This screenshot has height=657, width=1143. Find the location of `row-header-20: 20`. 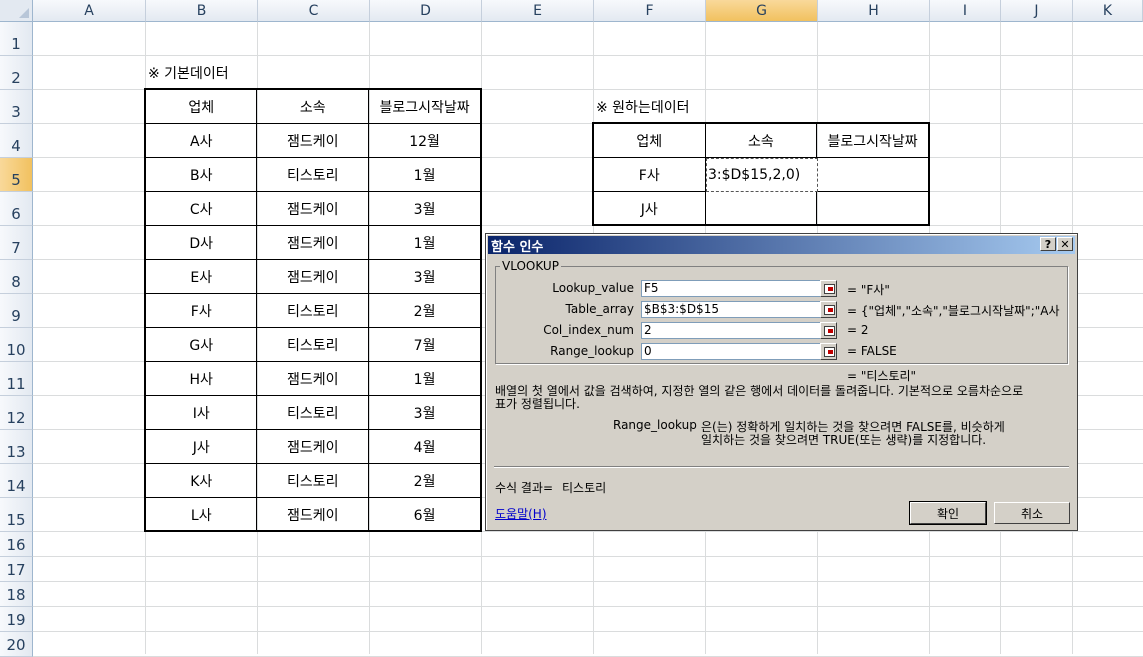

row-header-20: 20 is located at coordinates (16, 644).